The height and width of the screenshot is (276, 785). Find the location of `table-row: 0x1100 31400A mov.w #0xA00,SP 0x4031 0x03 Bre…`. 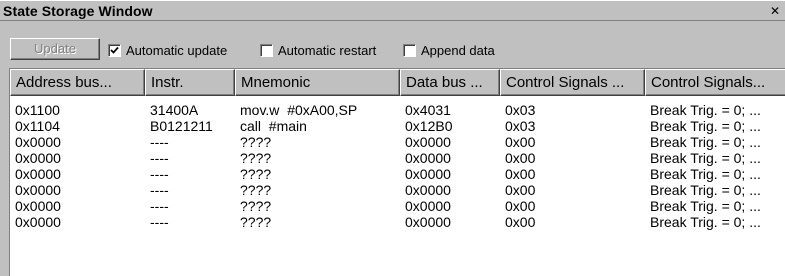

table-row: 0x1100 31400A mov.w #0xA00,SP 0x4031 0x03 Bre… is located at coordinates (397, 110).